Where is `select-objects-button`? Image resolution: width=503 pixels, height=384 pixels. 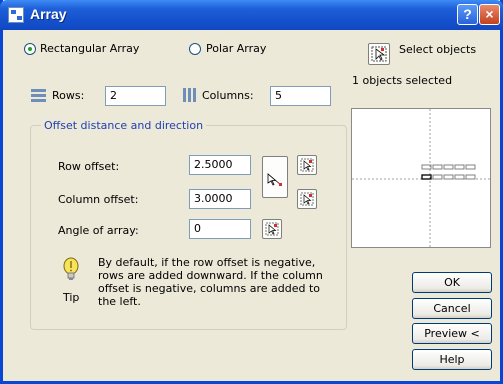
select-objects-button is located at coordinates (379, 54).